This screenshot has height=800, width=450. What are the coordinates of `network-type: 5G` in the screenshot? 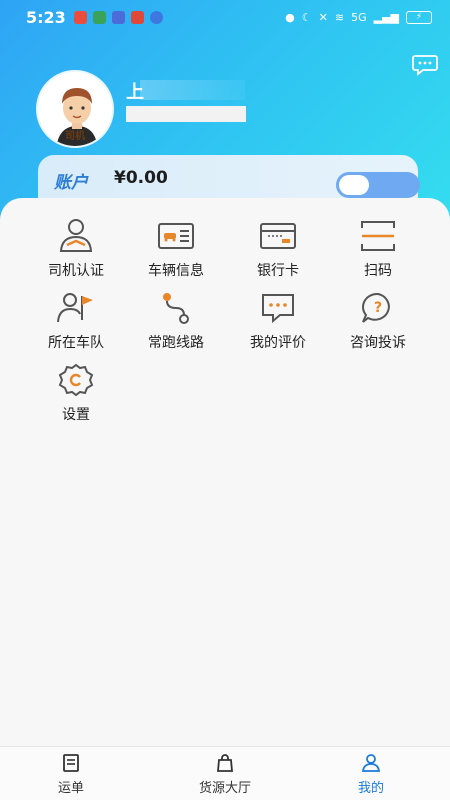 It's located at (359, 17).